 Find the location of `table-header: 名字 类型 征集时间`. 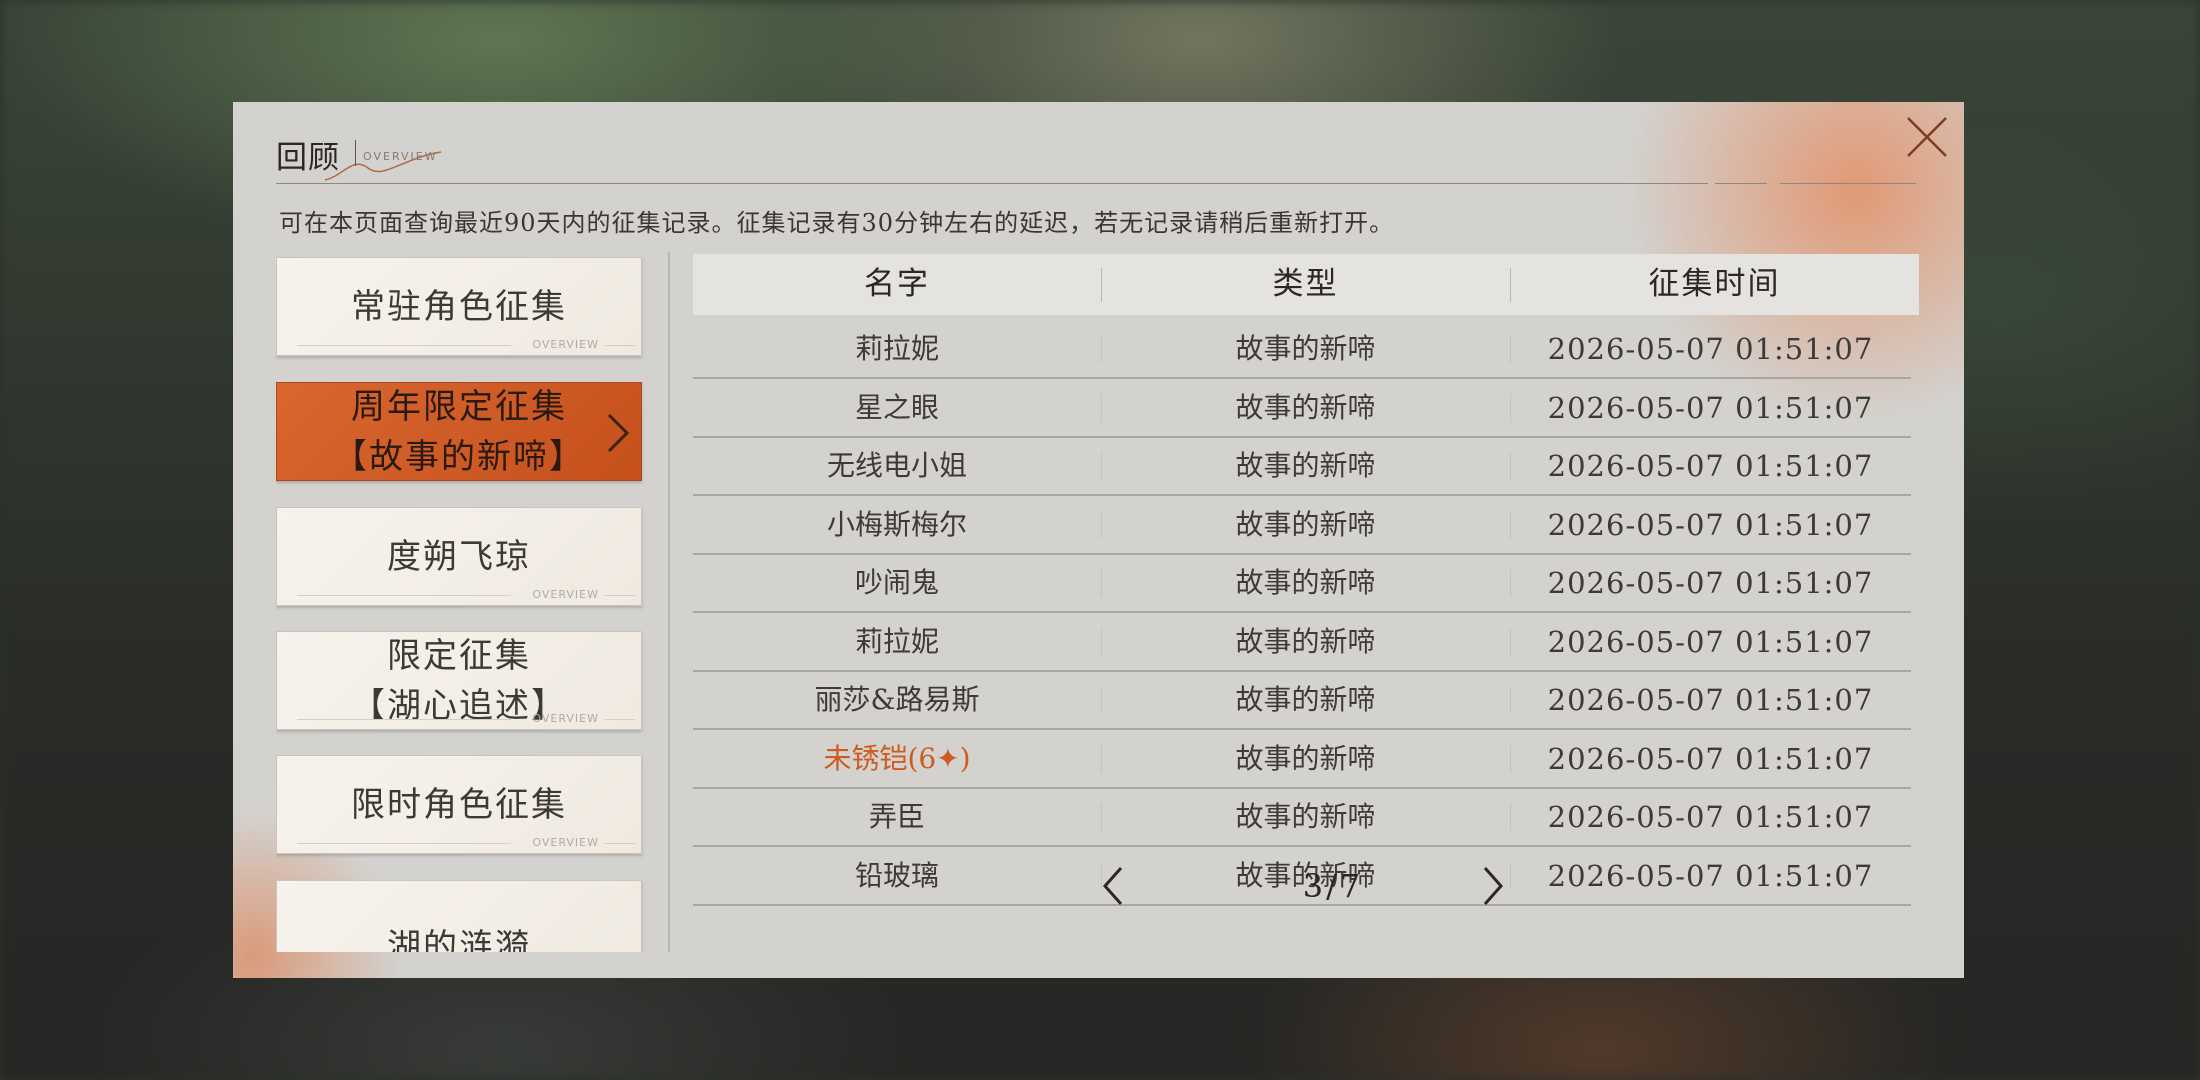

table-header: 名字 类型 征集时间 is located at coordinates (1306, 284).